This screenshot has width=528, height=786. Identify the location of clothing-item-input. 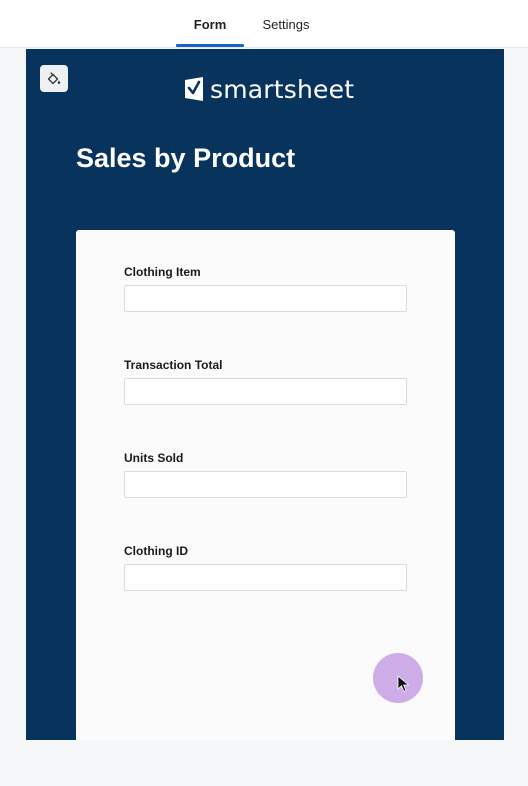
(265, 298).